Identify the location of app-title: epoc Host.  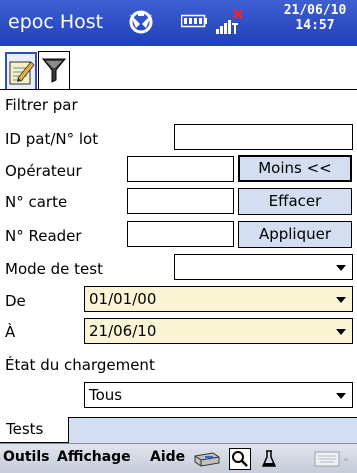
(56, 22).